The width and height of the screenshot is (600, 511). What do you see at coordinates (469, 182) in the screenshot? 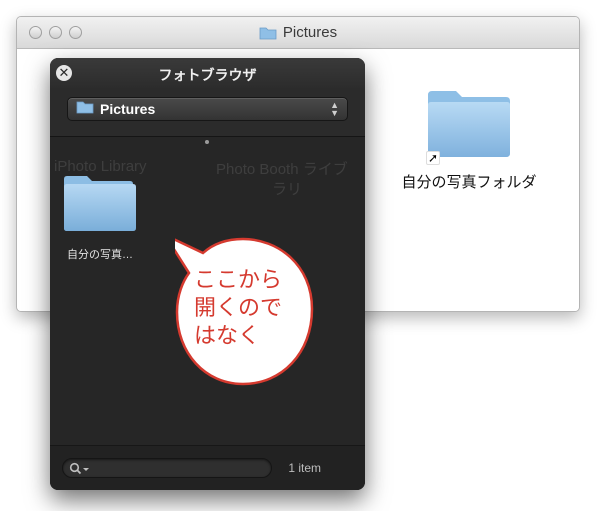
I see `finder-item-label: 自分の写真フォルダ` at bounding box center [469, 182].